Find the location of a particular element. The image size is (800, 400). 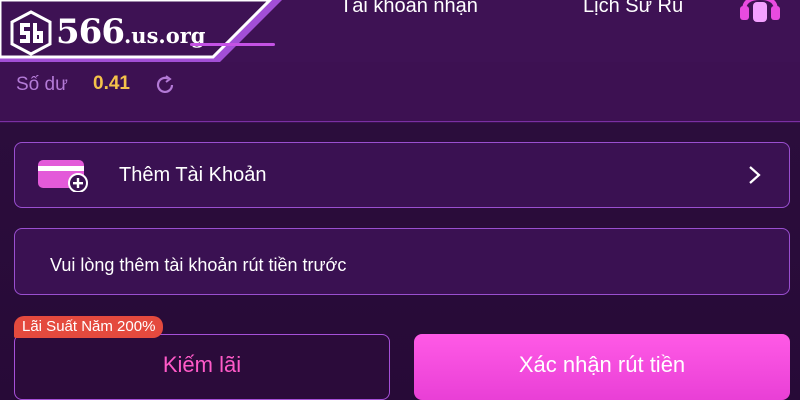

active-tab-underline is located at coordinates (232, 44).